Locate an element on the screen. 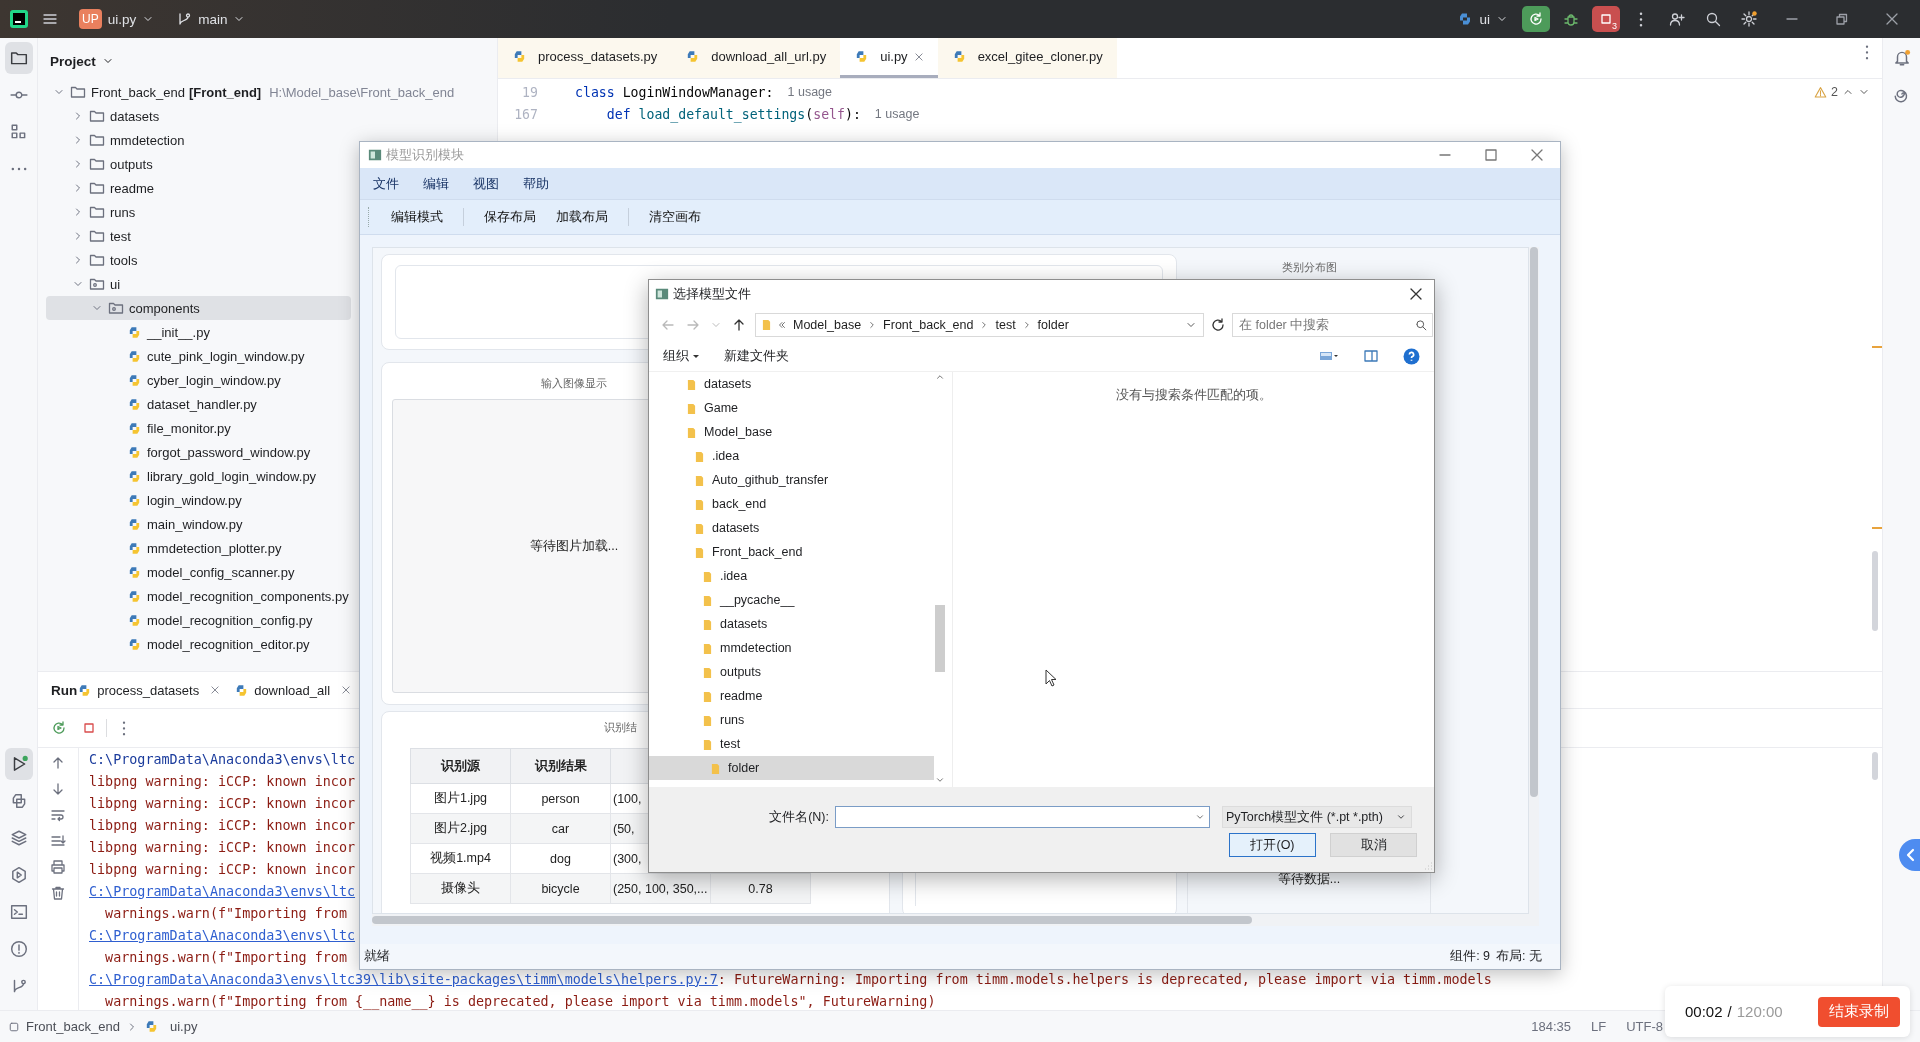  folder-item: __pycache__ is located at coordinates (791, 600).